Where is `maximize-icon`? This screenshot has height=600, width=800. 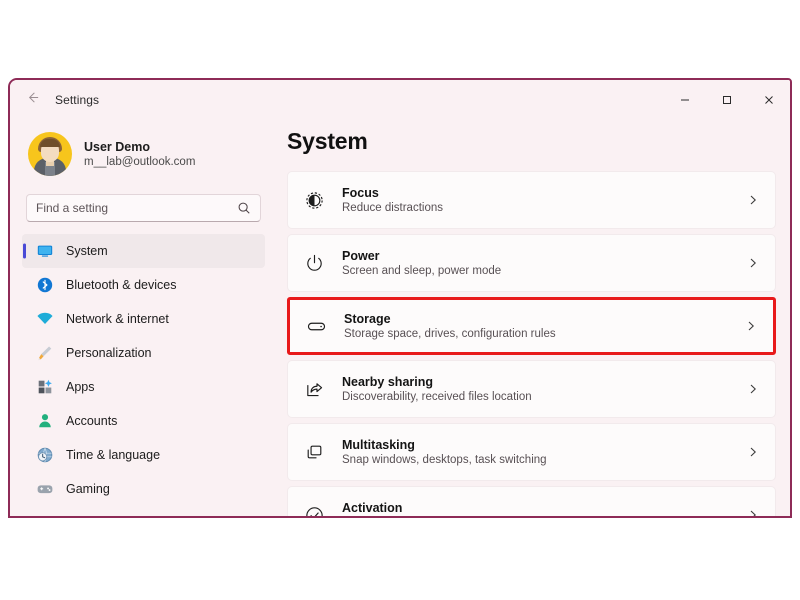 maximize-icon is located at coordinates (727, 100).